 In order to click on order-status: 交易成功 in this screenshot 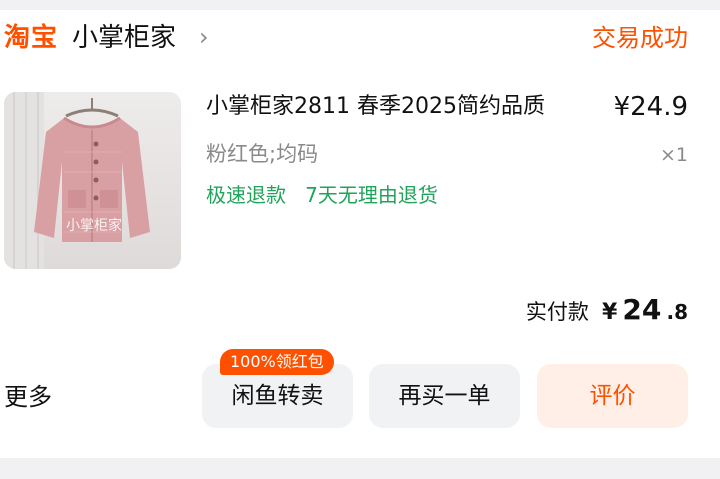, I will do `click(640, 38)`.